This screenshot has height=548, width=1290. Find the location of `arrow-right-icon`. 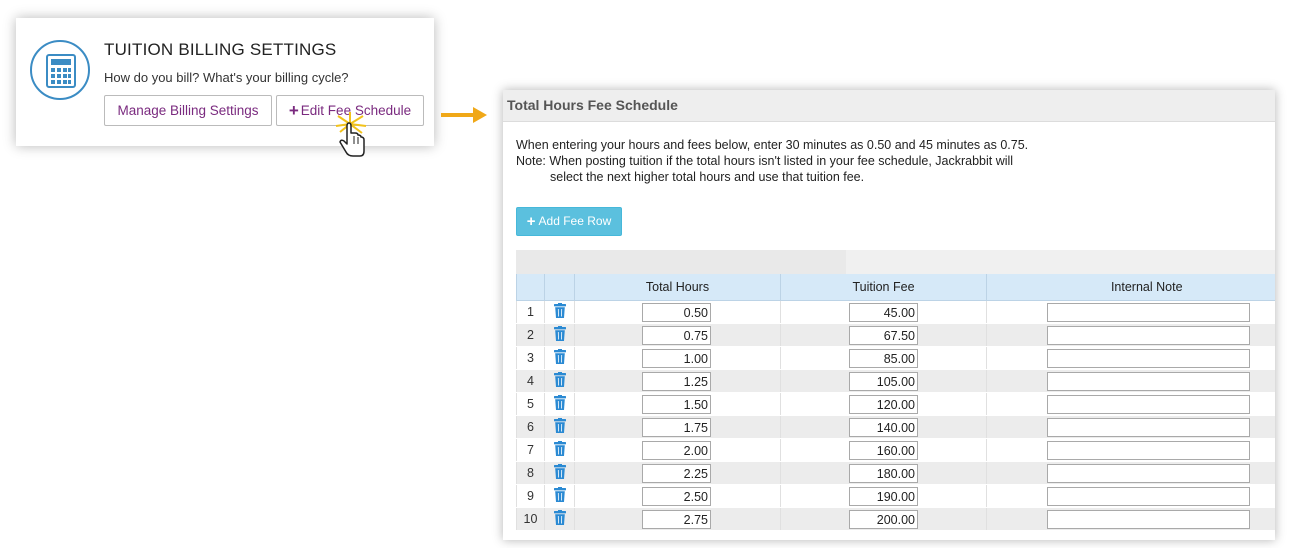

arrow-right-icon is located at coordinates (464, 115).